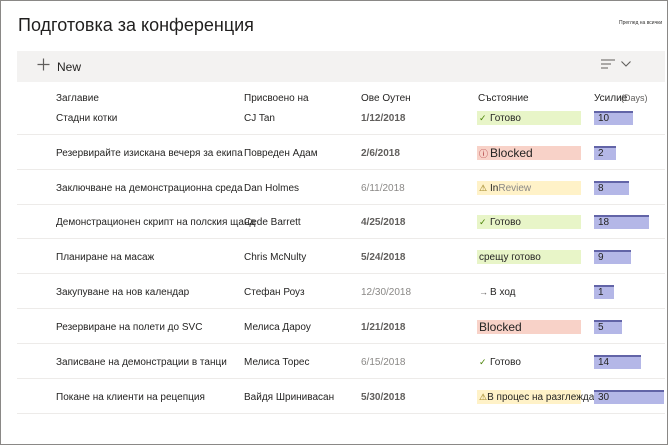  I want to click on row-title: Записване на демонстрации в танци, so click(141, 362).